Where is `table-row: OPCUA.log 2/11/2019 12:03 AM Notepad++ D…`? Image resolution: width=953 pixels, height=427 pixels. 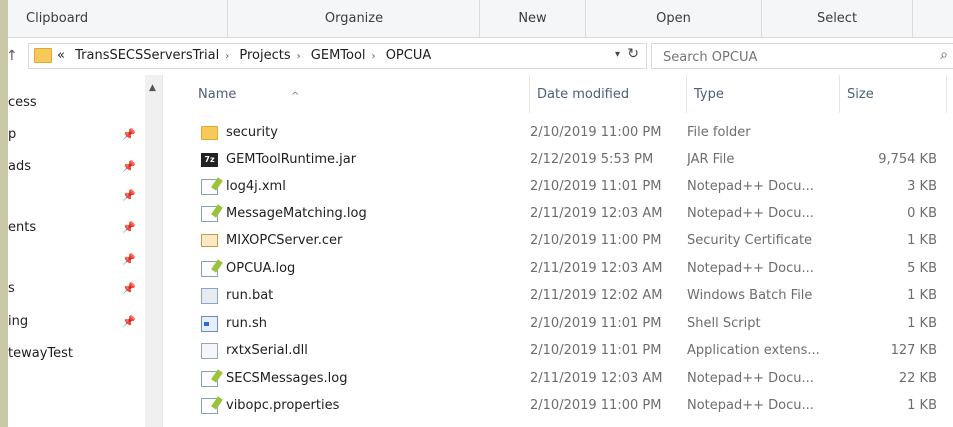
table-row: OPCUA.log 2/11/2019 12:03 AM Notepad++ D… is located at coordinates (558, 268).